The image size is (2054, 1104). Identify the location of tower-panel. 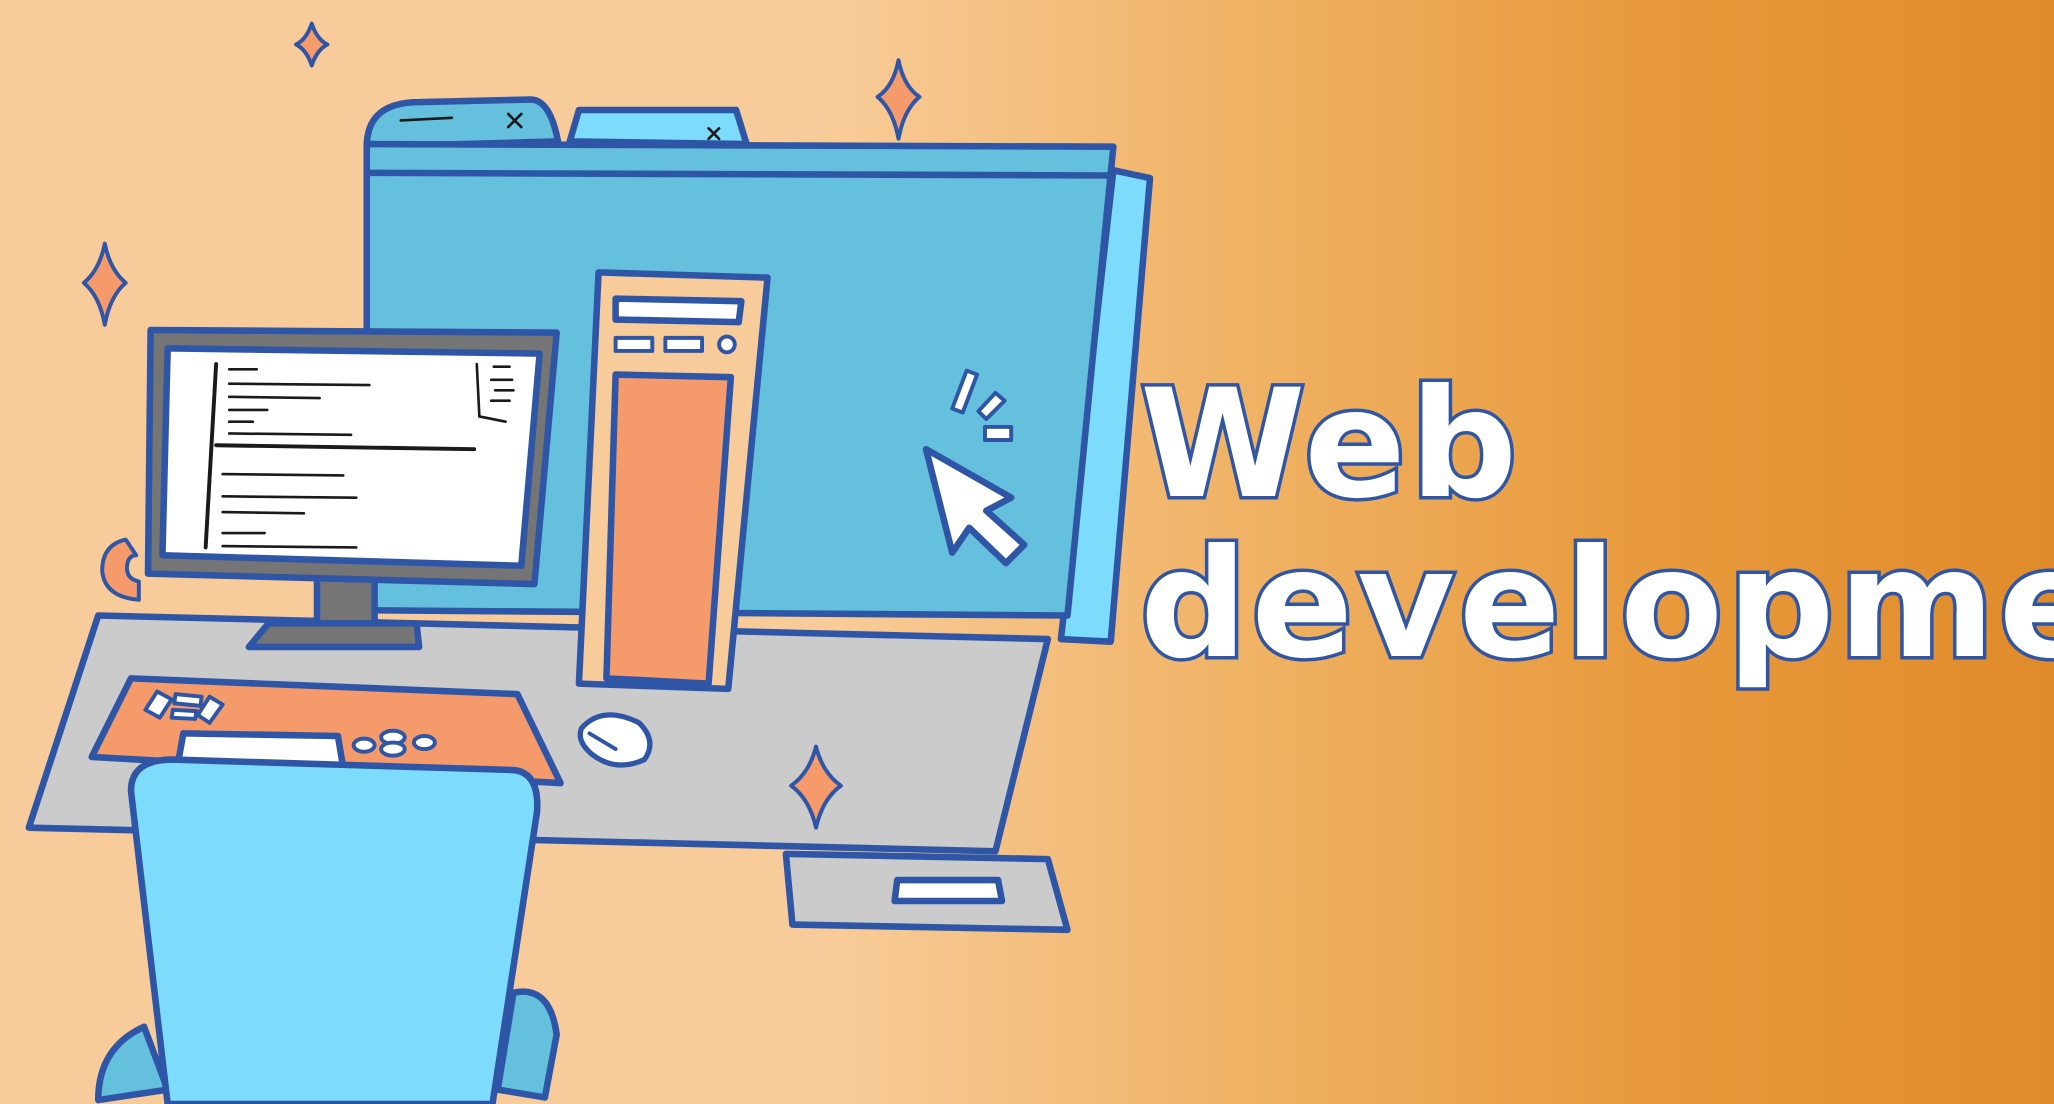
(669, 529).